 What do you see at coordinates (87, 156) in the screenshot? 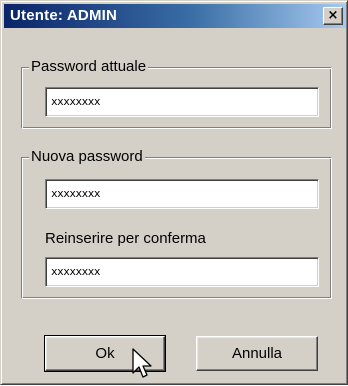
I see `new-password-label: Nuova password` at bounding box center [87, 156].